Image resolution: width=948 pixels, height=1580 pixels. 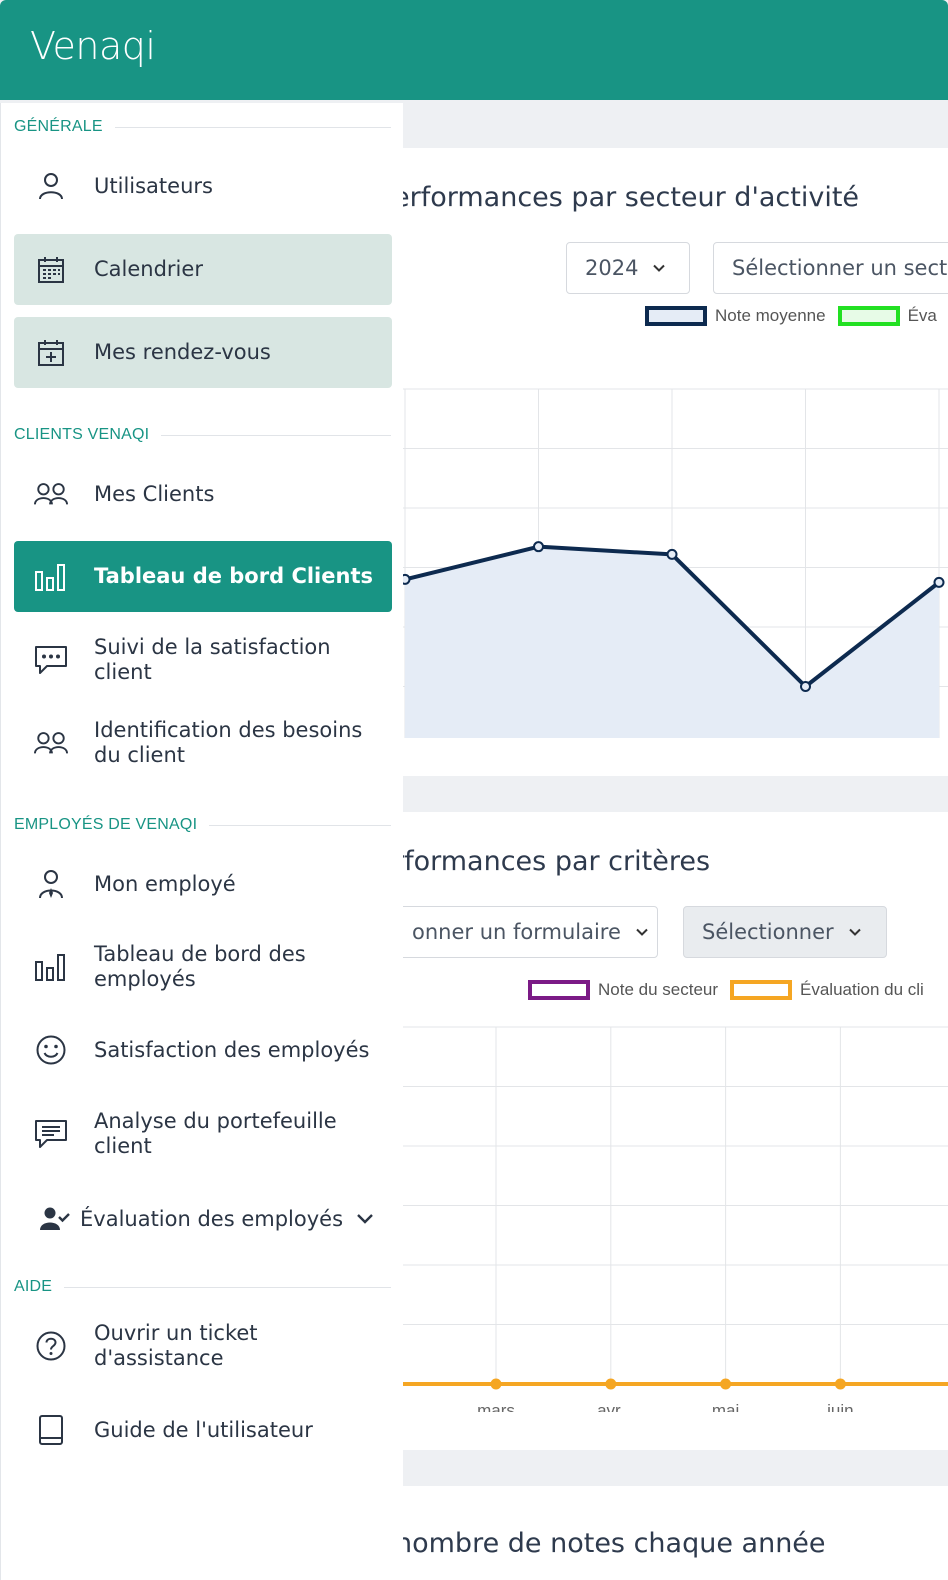 I want to click on label-line: Ouvrir un ticket, so click(x=176, y=1333).